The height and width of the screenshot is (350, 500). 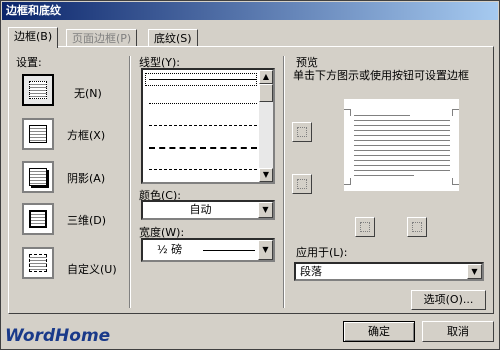 I want to click on tab-shading: 底纹(S), so click(x=173, y=38).